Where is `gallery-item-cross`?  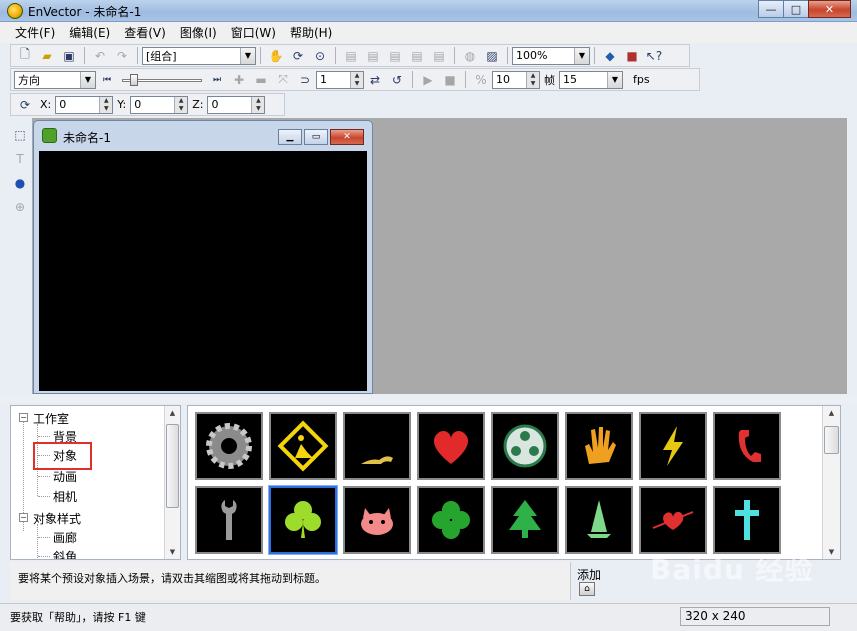 gallery-item-cross is located at coordinates (747, 520).